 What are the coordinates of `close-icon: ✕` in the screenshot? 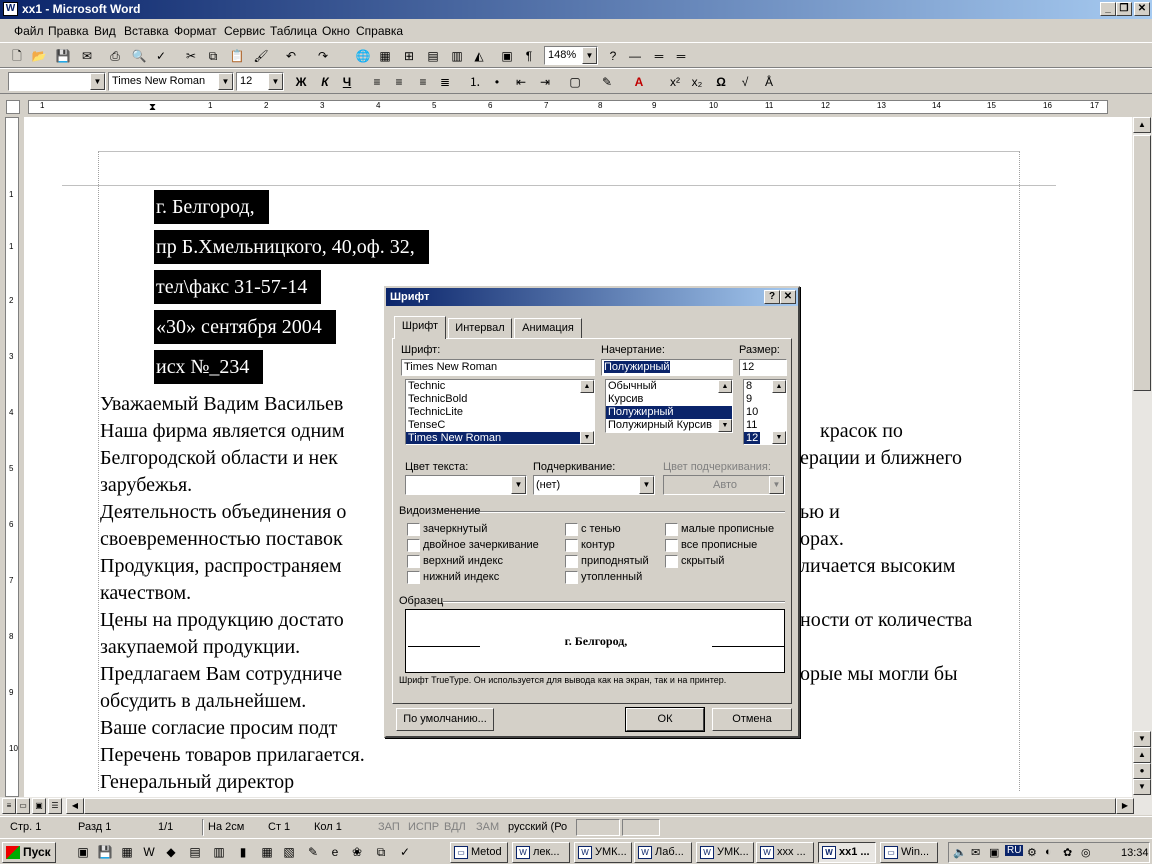 It's located at (788, 297).